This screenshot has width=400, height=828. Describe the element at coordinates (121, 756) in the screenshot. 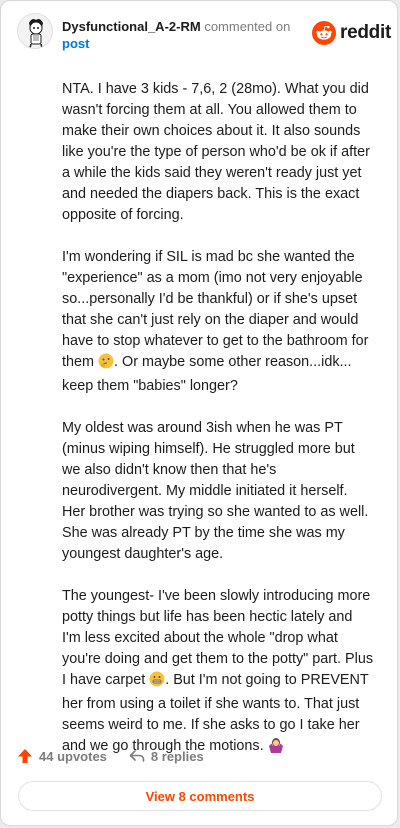

I see `comment-actions: 44 upvotes 8 replies` at that location.